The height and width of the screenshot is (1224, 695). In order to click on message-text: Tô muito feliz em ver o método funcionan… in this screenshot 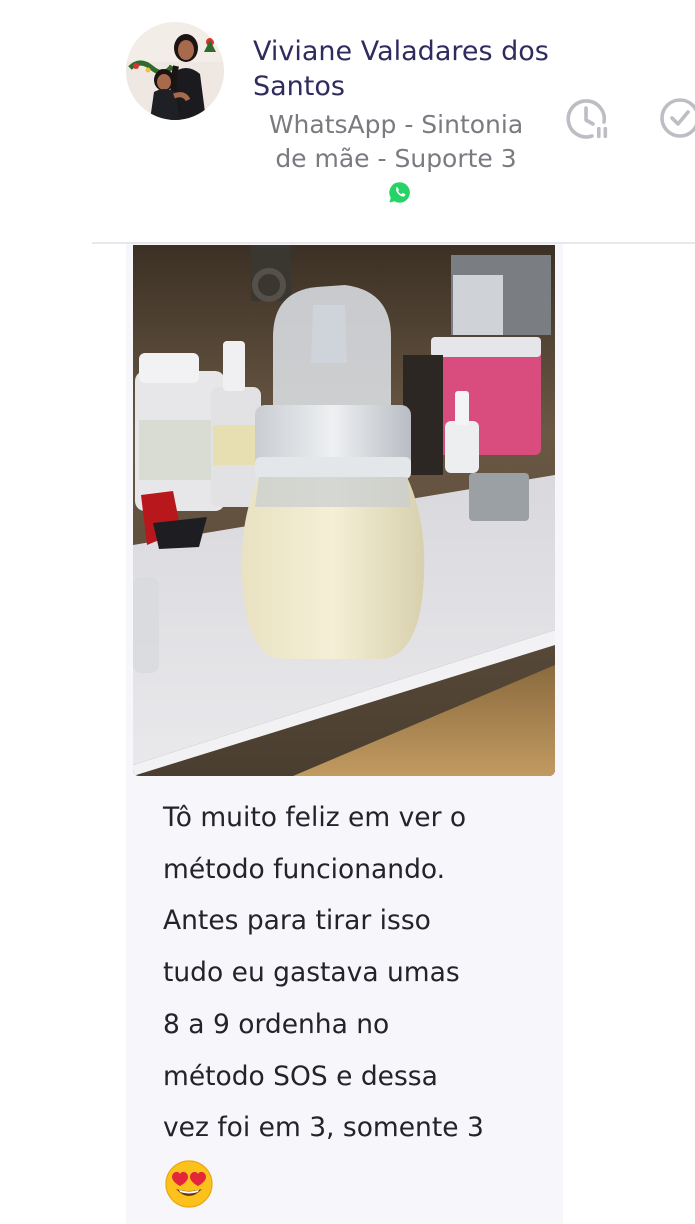, I will do `click(323, 973)`.